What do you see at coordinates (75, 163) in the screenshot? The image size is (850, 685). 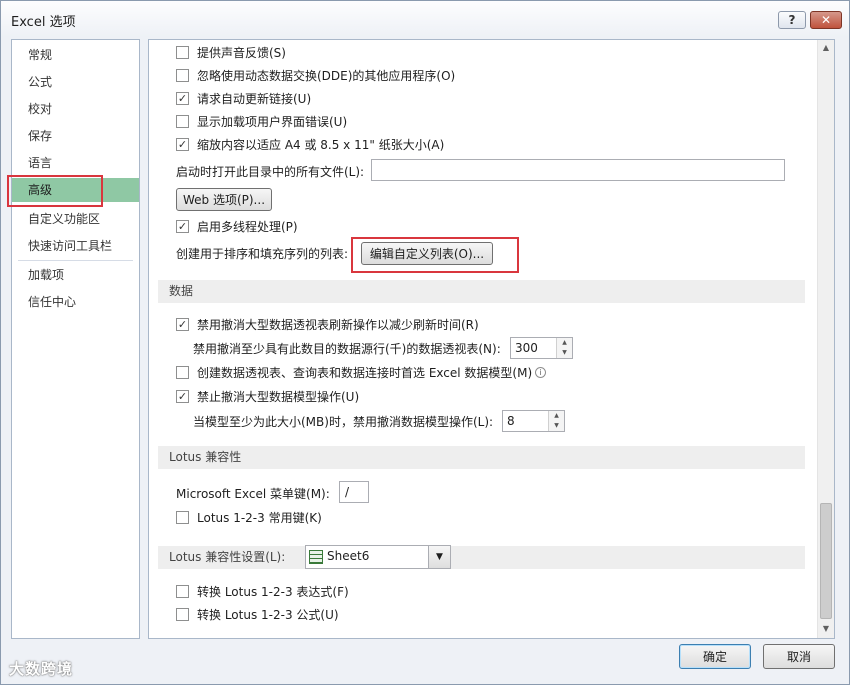 I see `nav-item-language: 语言` at bounding box center [75, 163].